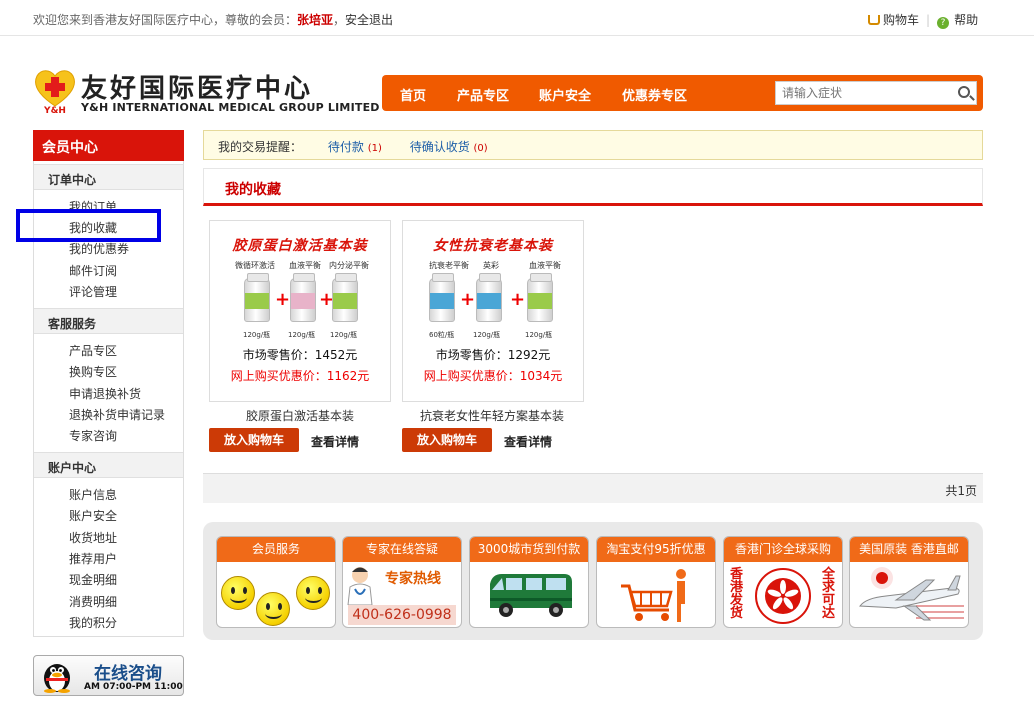 The image size is (1034, 704). I want to click on promo-taobao-discount: 淘宝支付95折优惠, so click(656, 582).